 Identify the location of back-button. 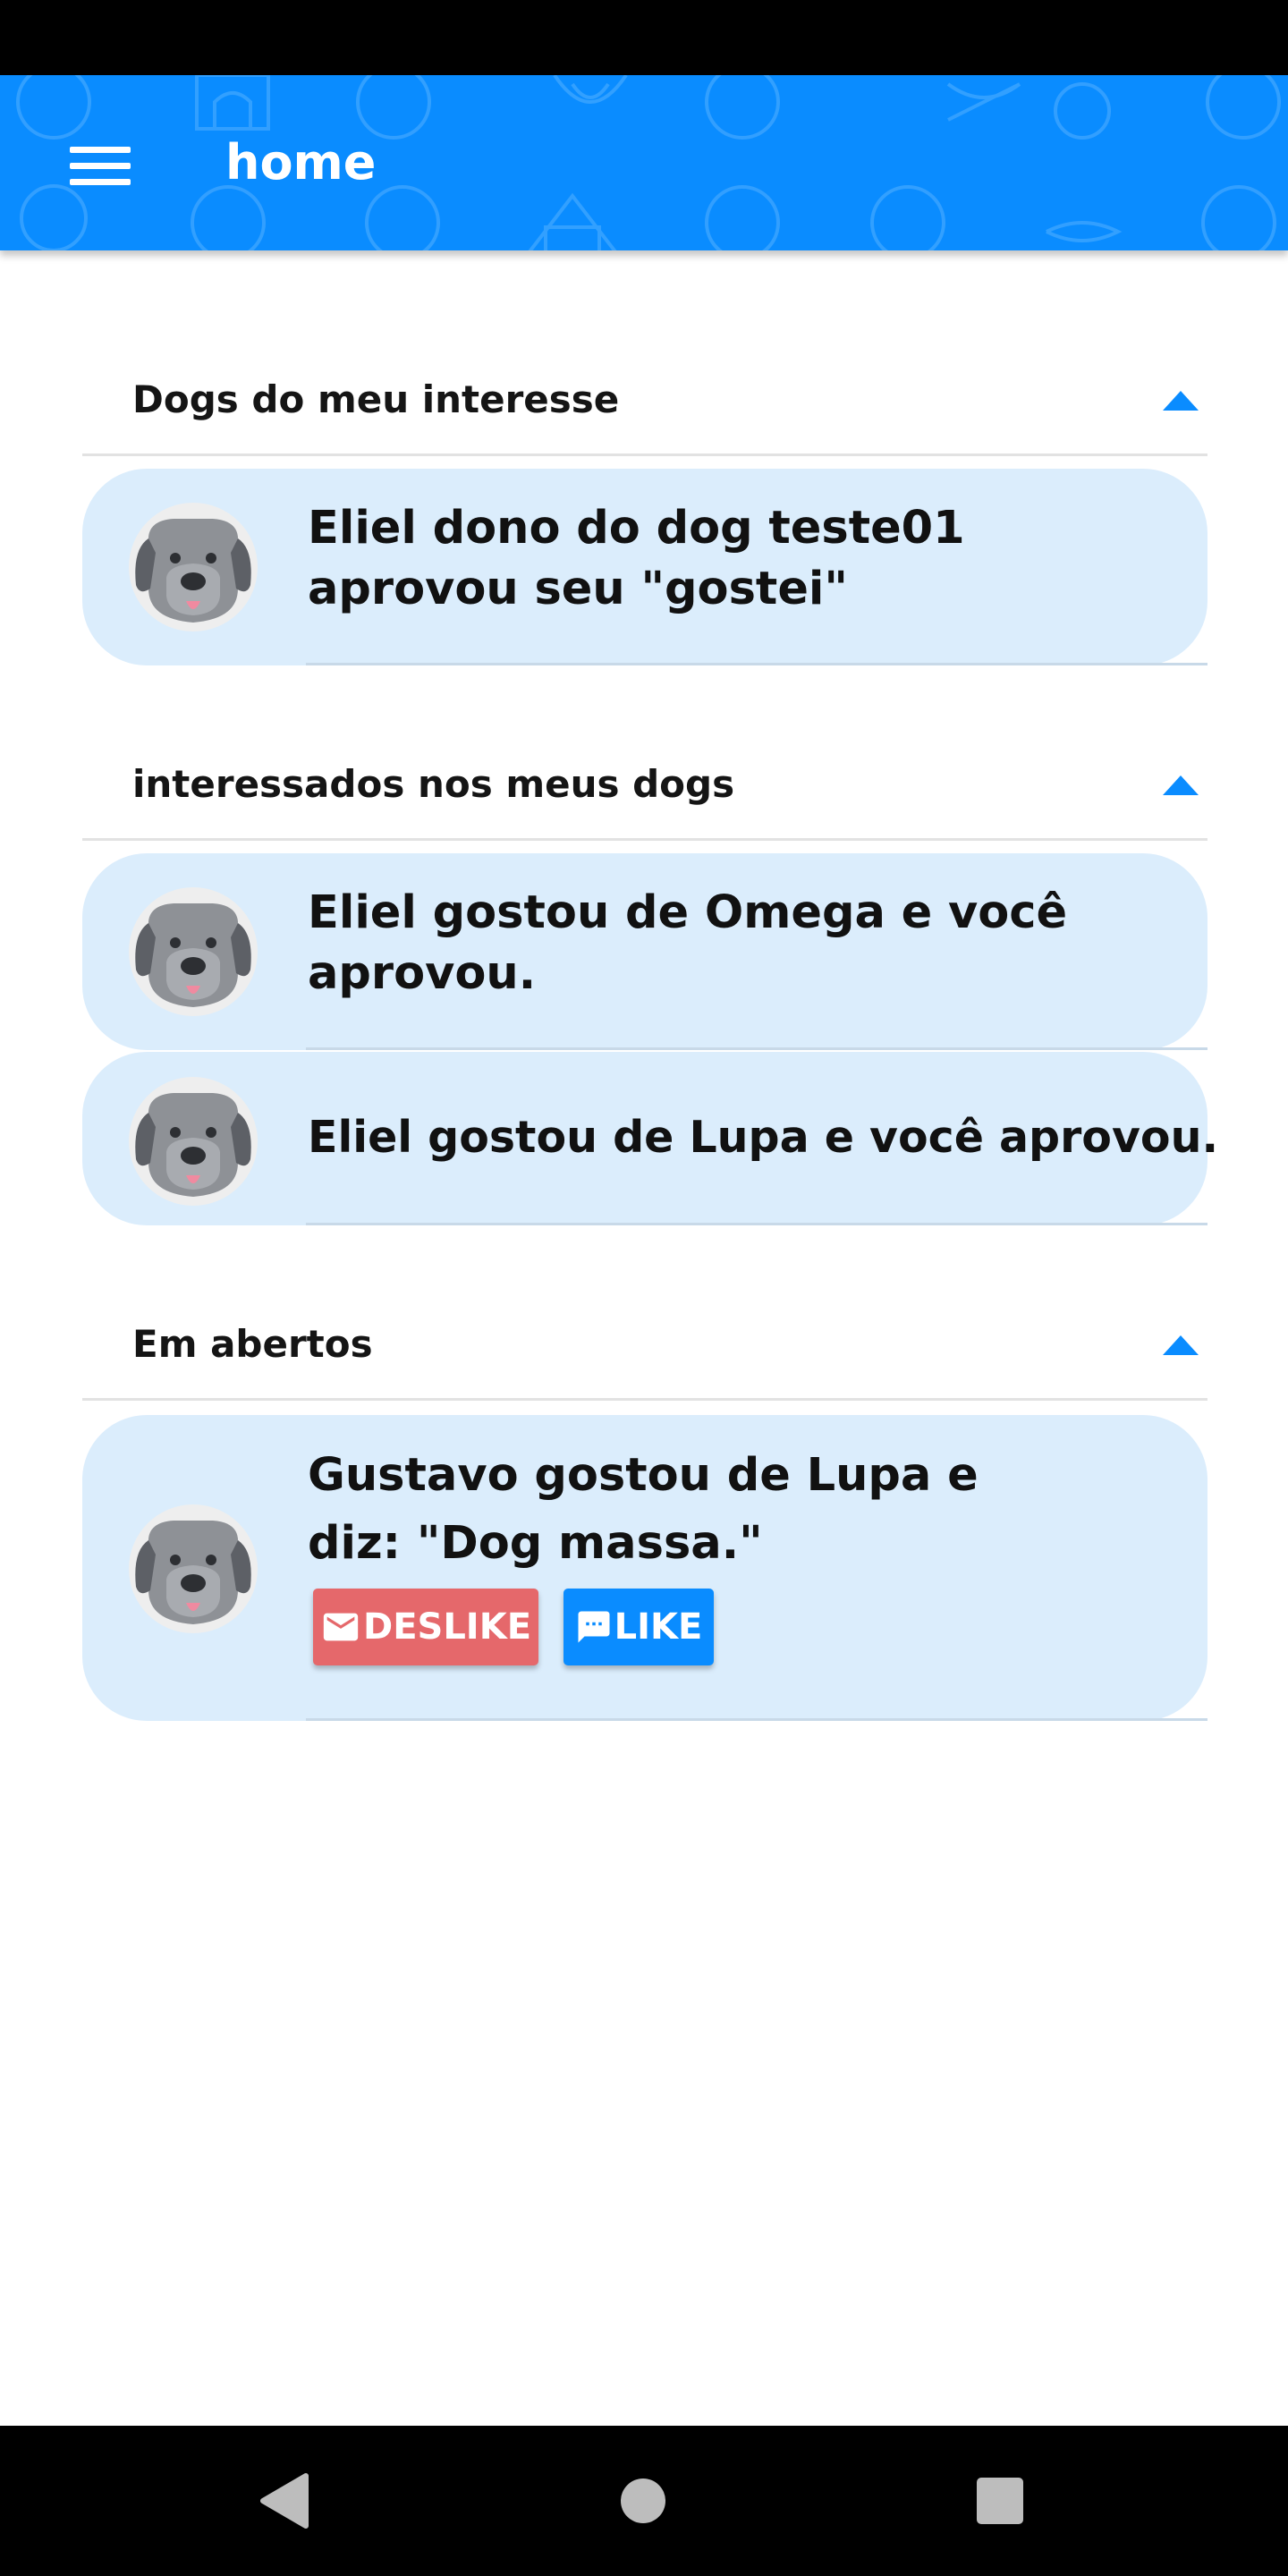
(284, 2501).